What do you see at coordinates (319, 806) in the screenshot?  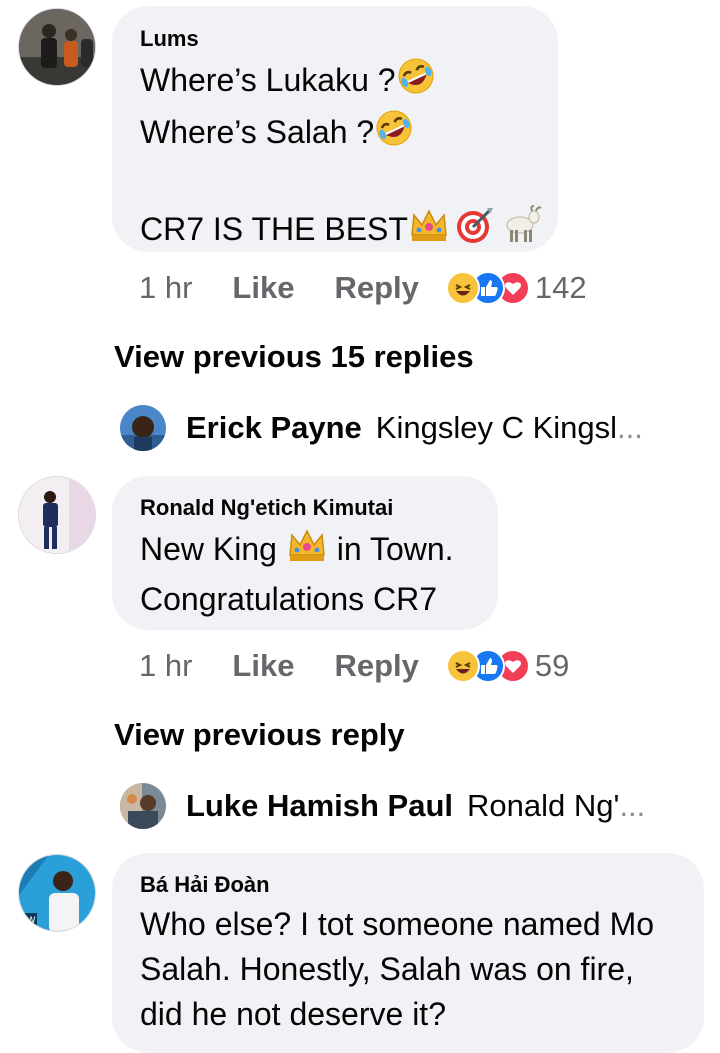 I see `reply-author: Luke Hamish Paul` at bounding box center [319, 806].